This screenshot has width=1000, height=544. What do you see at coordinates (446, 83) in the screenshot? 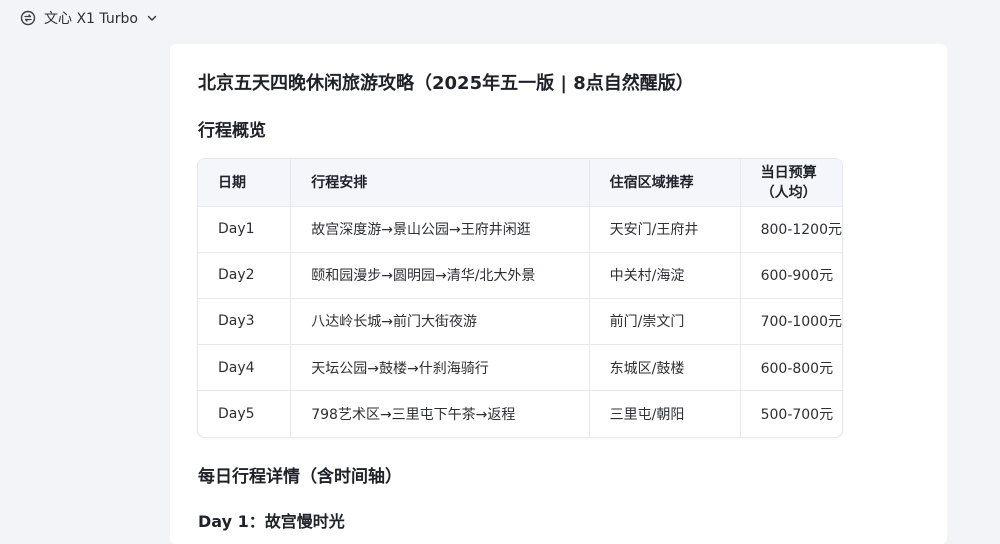
I see `document-title: 北京五天四晚休闲旅游攻略（2025年五一版 | 8点自然醒版）` at bounding box center [446, 83].